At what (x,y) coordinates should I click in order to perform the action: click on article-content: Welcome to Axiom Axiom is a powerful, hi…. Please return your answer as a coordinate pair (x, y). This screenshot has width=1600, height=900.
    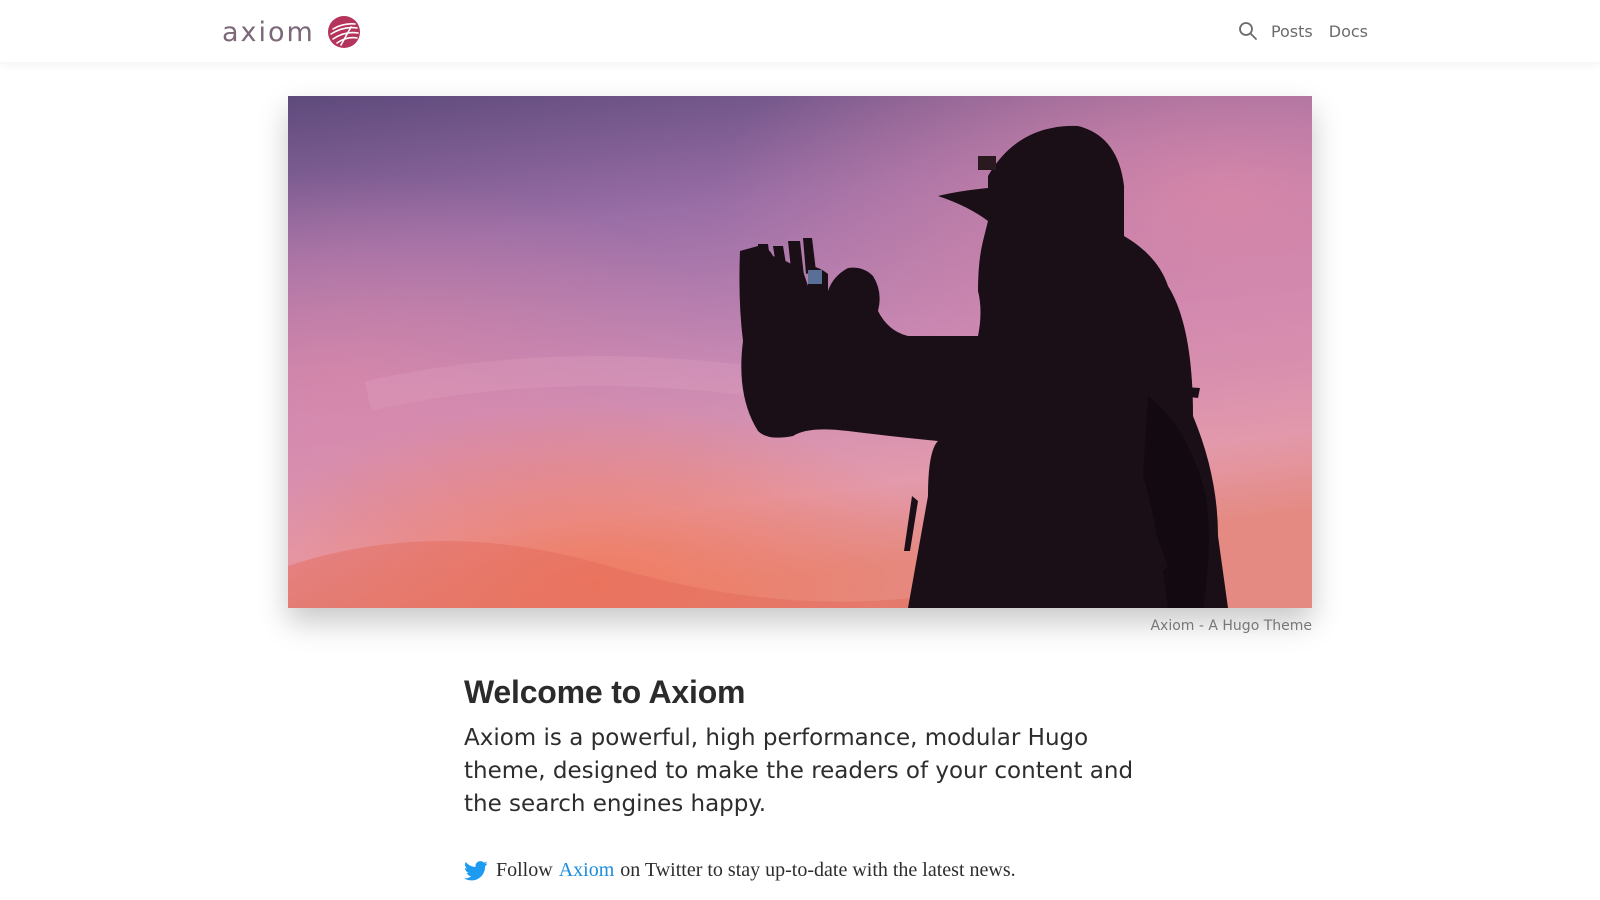
    Looking at the image, I should click on (804, 776).